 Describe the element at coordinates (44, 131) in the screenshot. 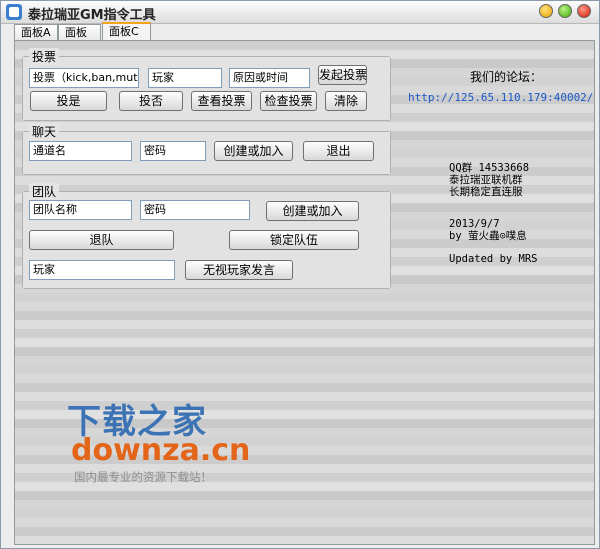

I see `chat-group-legend: 聊天` at that location.